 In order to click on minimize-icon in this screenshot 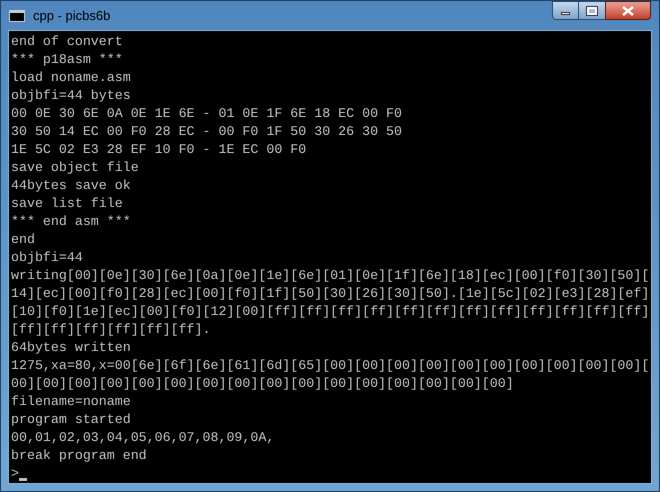, I will do `click(565, 13)`.